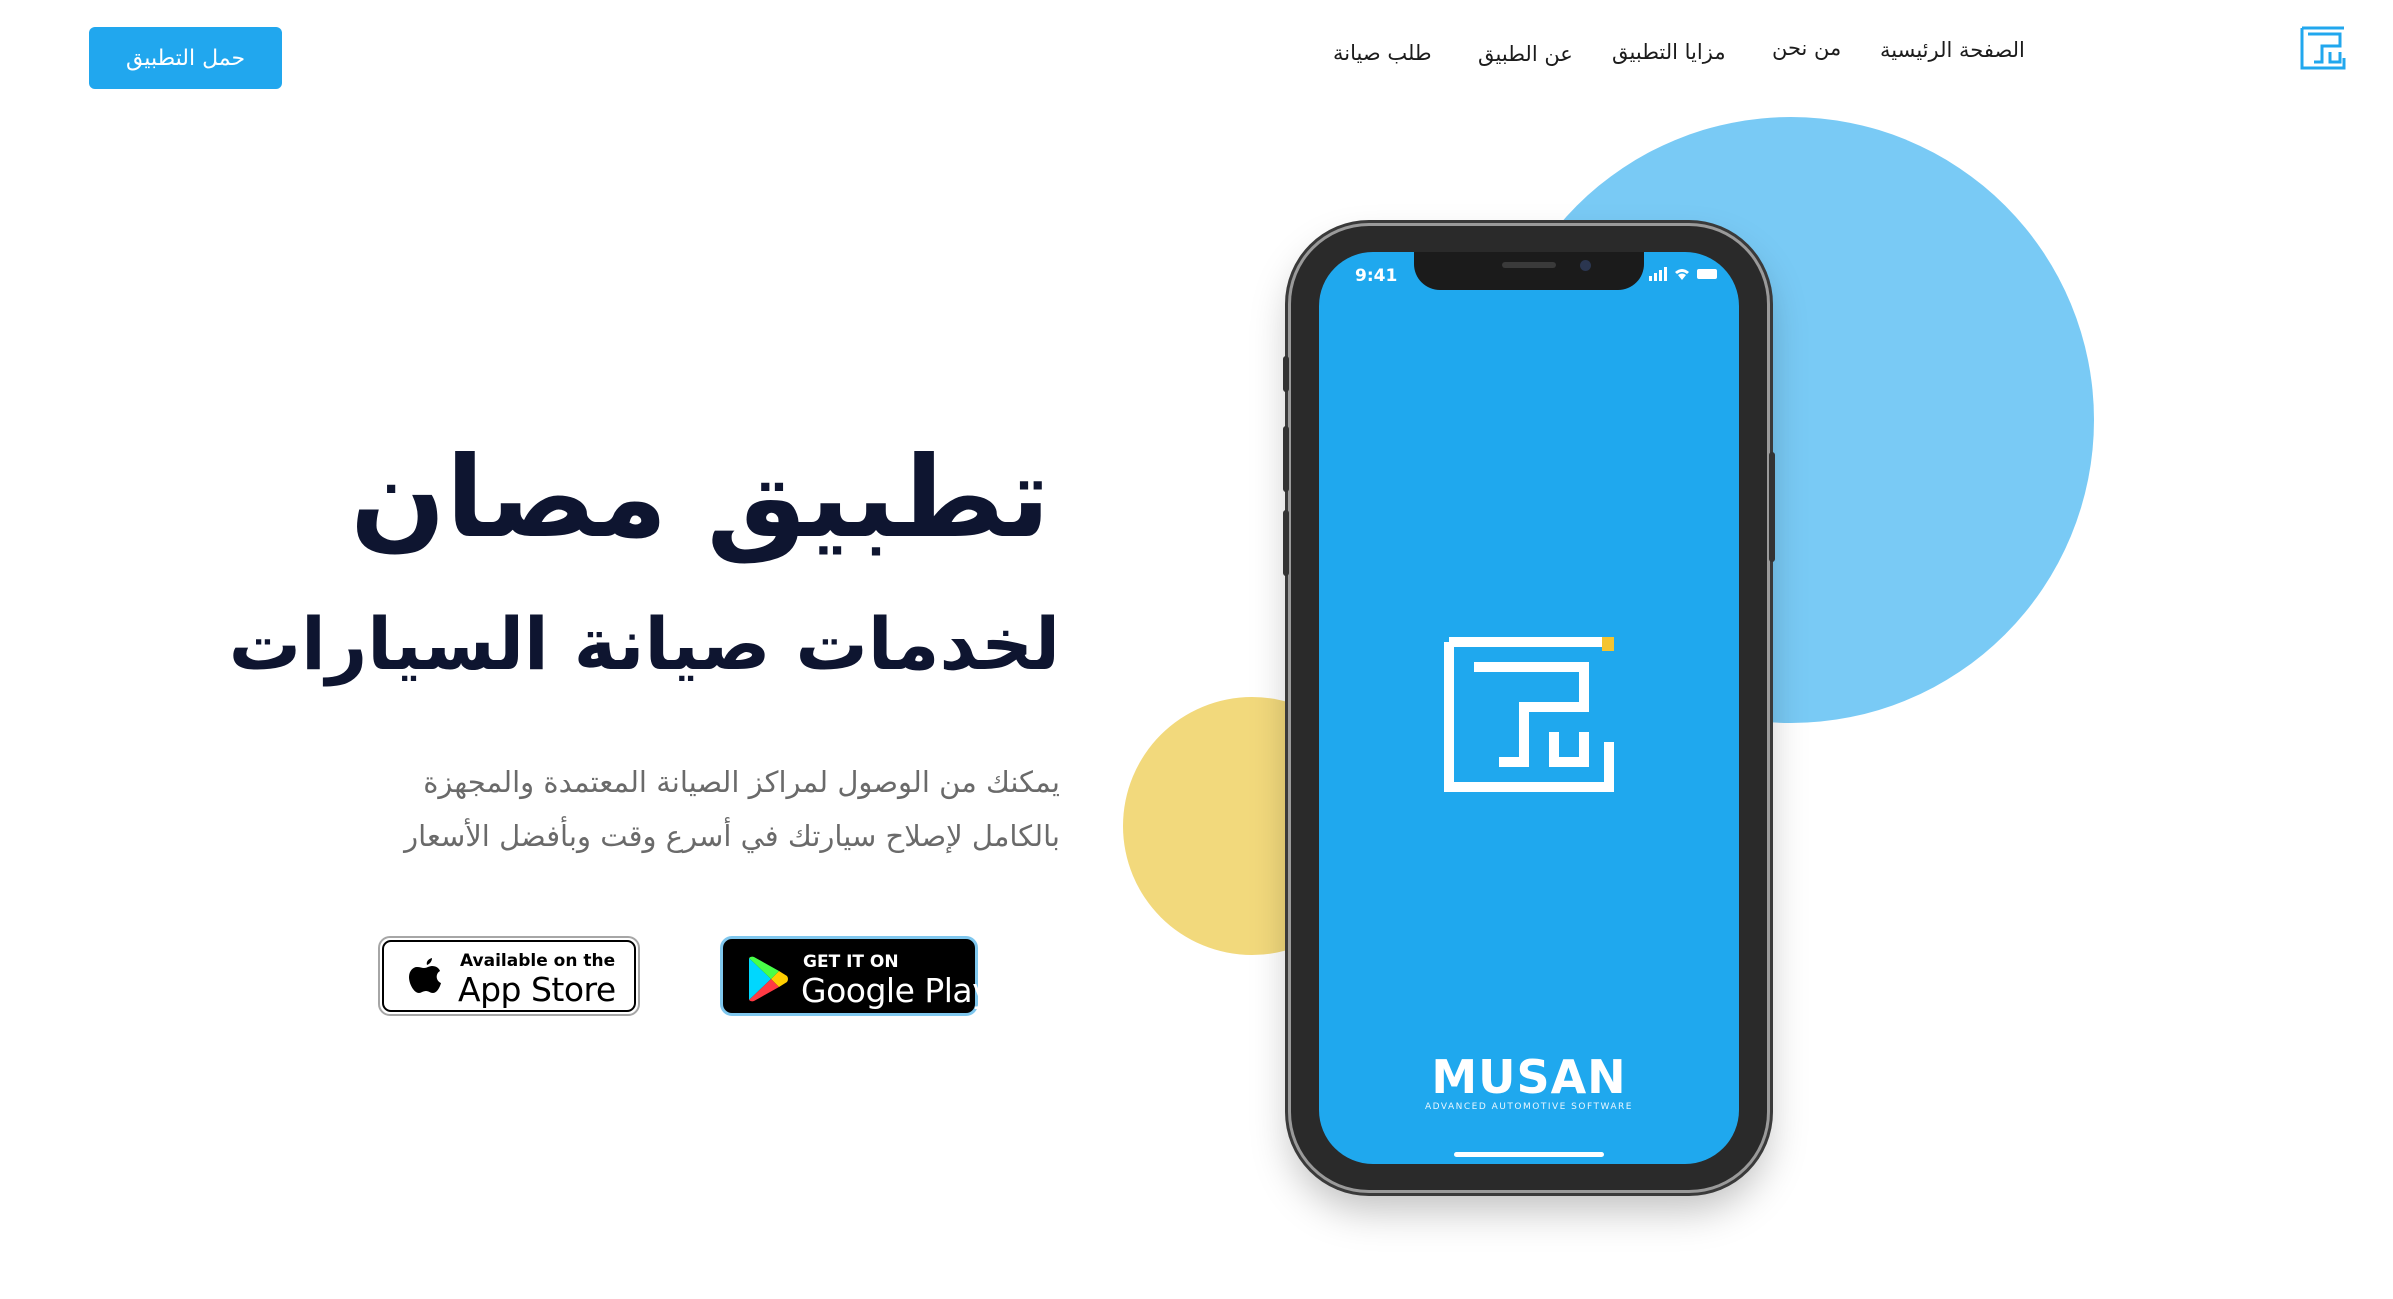 This screenshot has width=2393, height=1299. I want to click on app-store-big-text: App Store, so click(537, 989).